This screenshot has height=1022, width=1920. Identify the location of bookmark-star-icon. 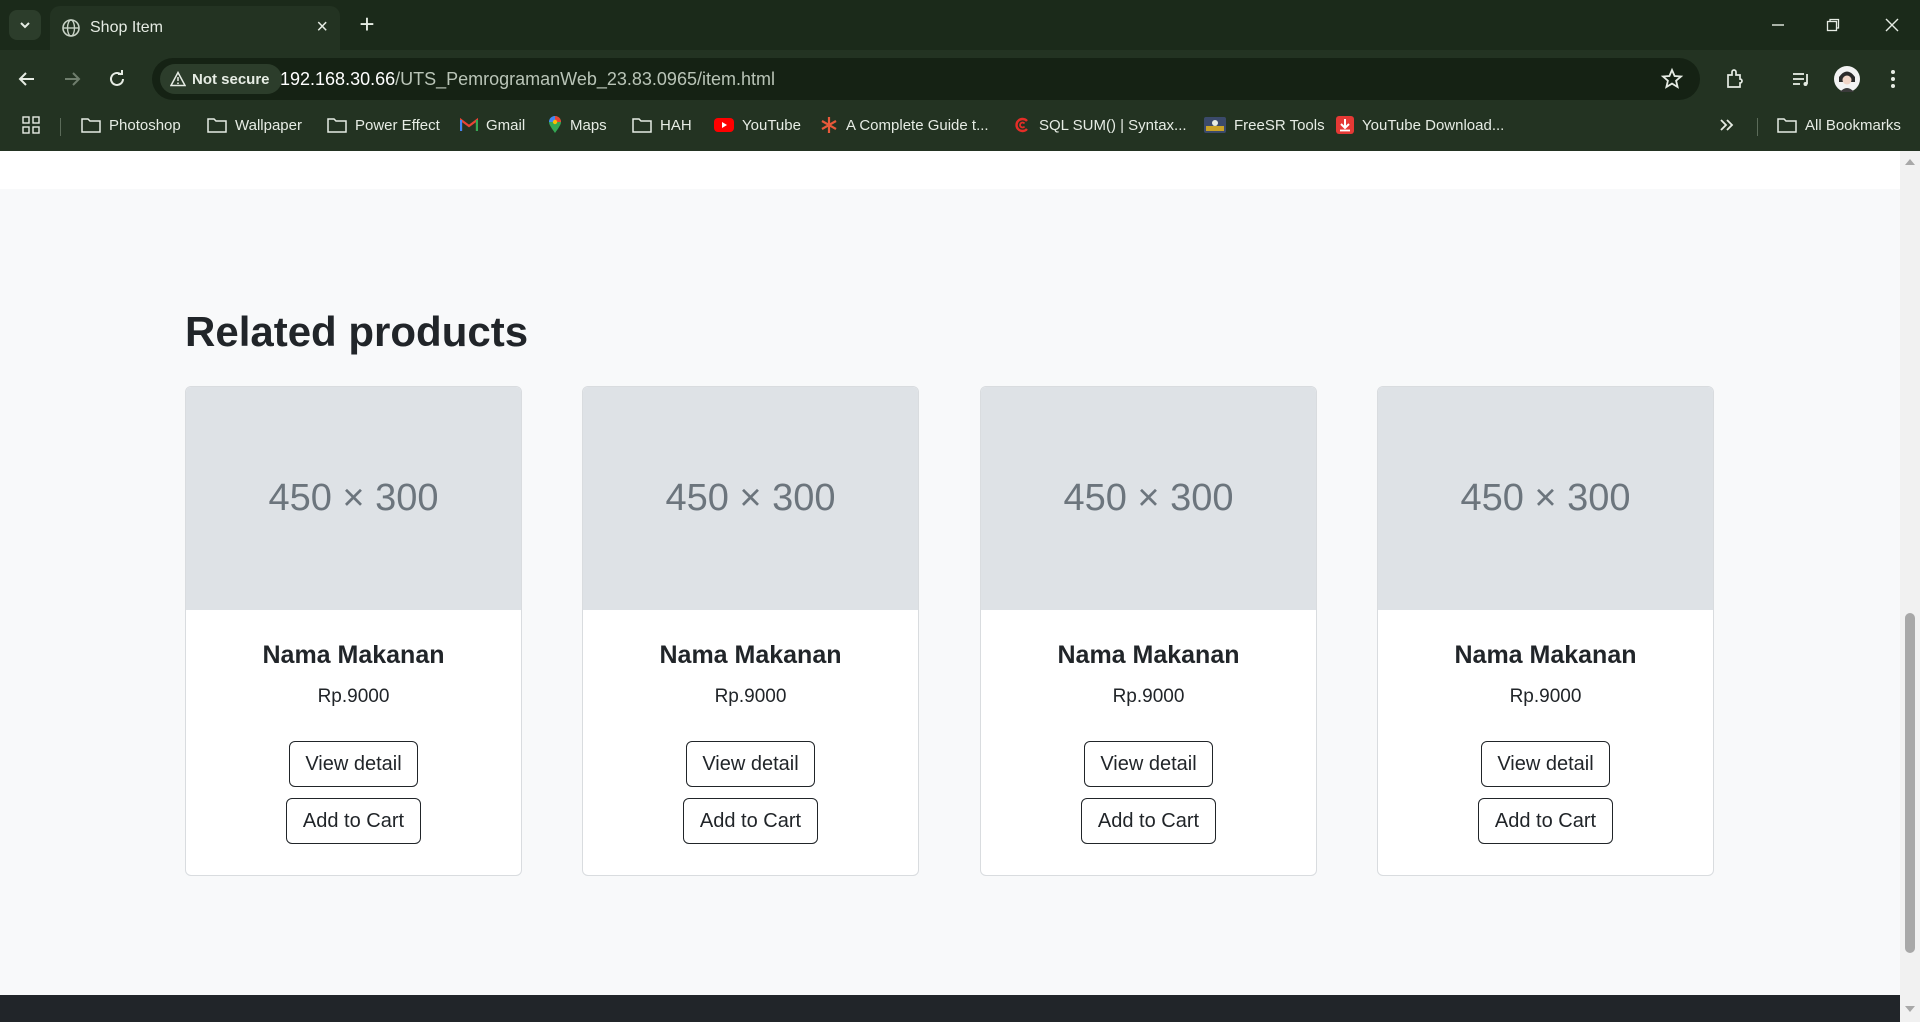
(1672, 79).